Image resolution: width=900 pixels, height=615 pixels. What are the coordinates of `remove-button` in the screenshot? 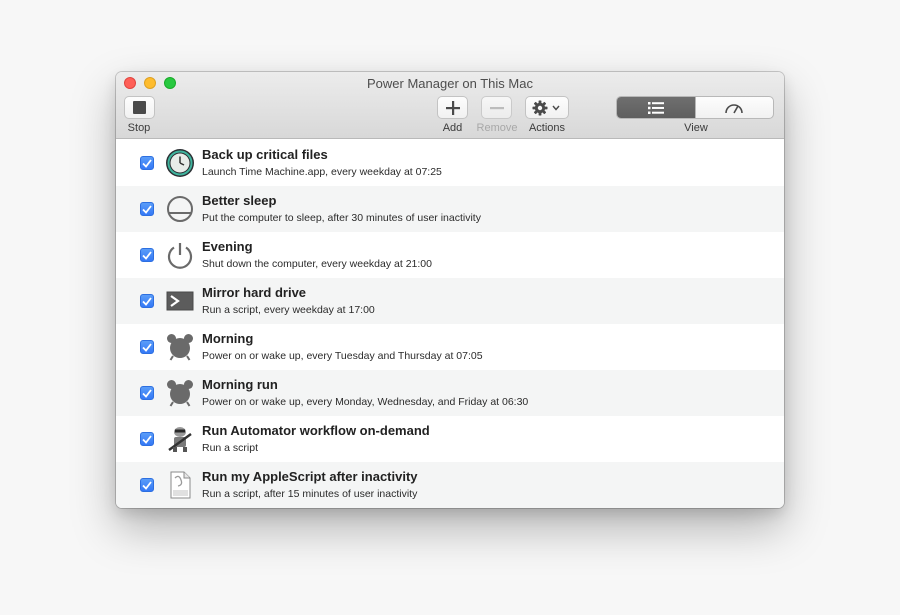 It's located at (496, 107).